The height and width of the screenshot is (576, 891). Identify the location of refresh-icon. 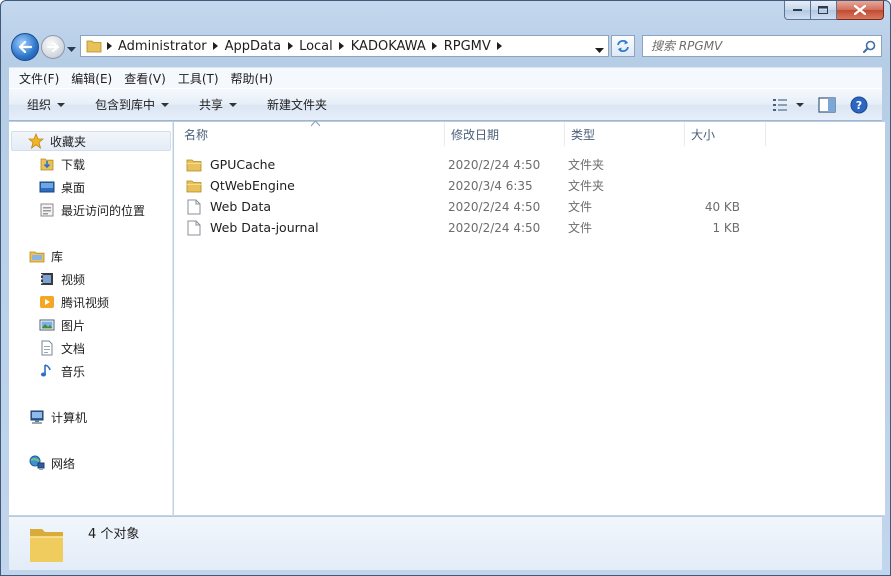
(623, 46).